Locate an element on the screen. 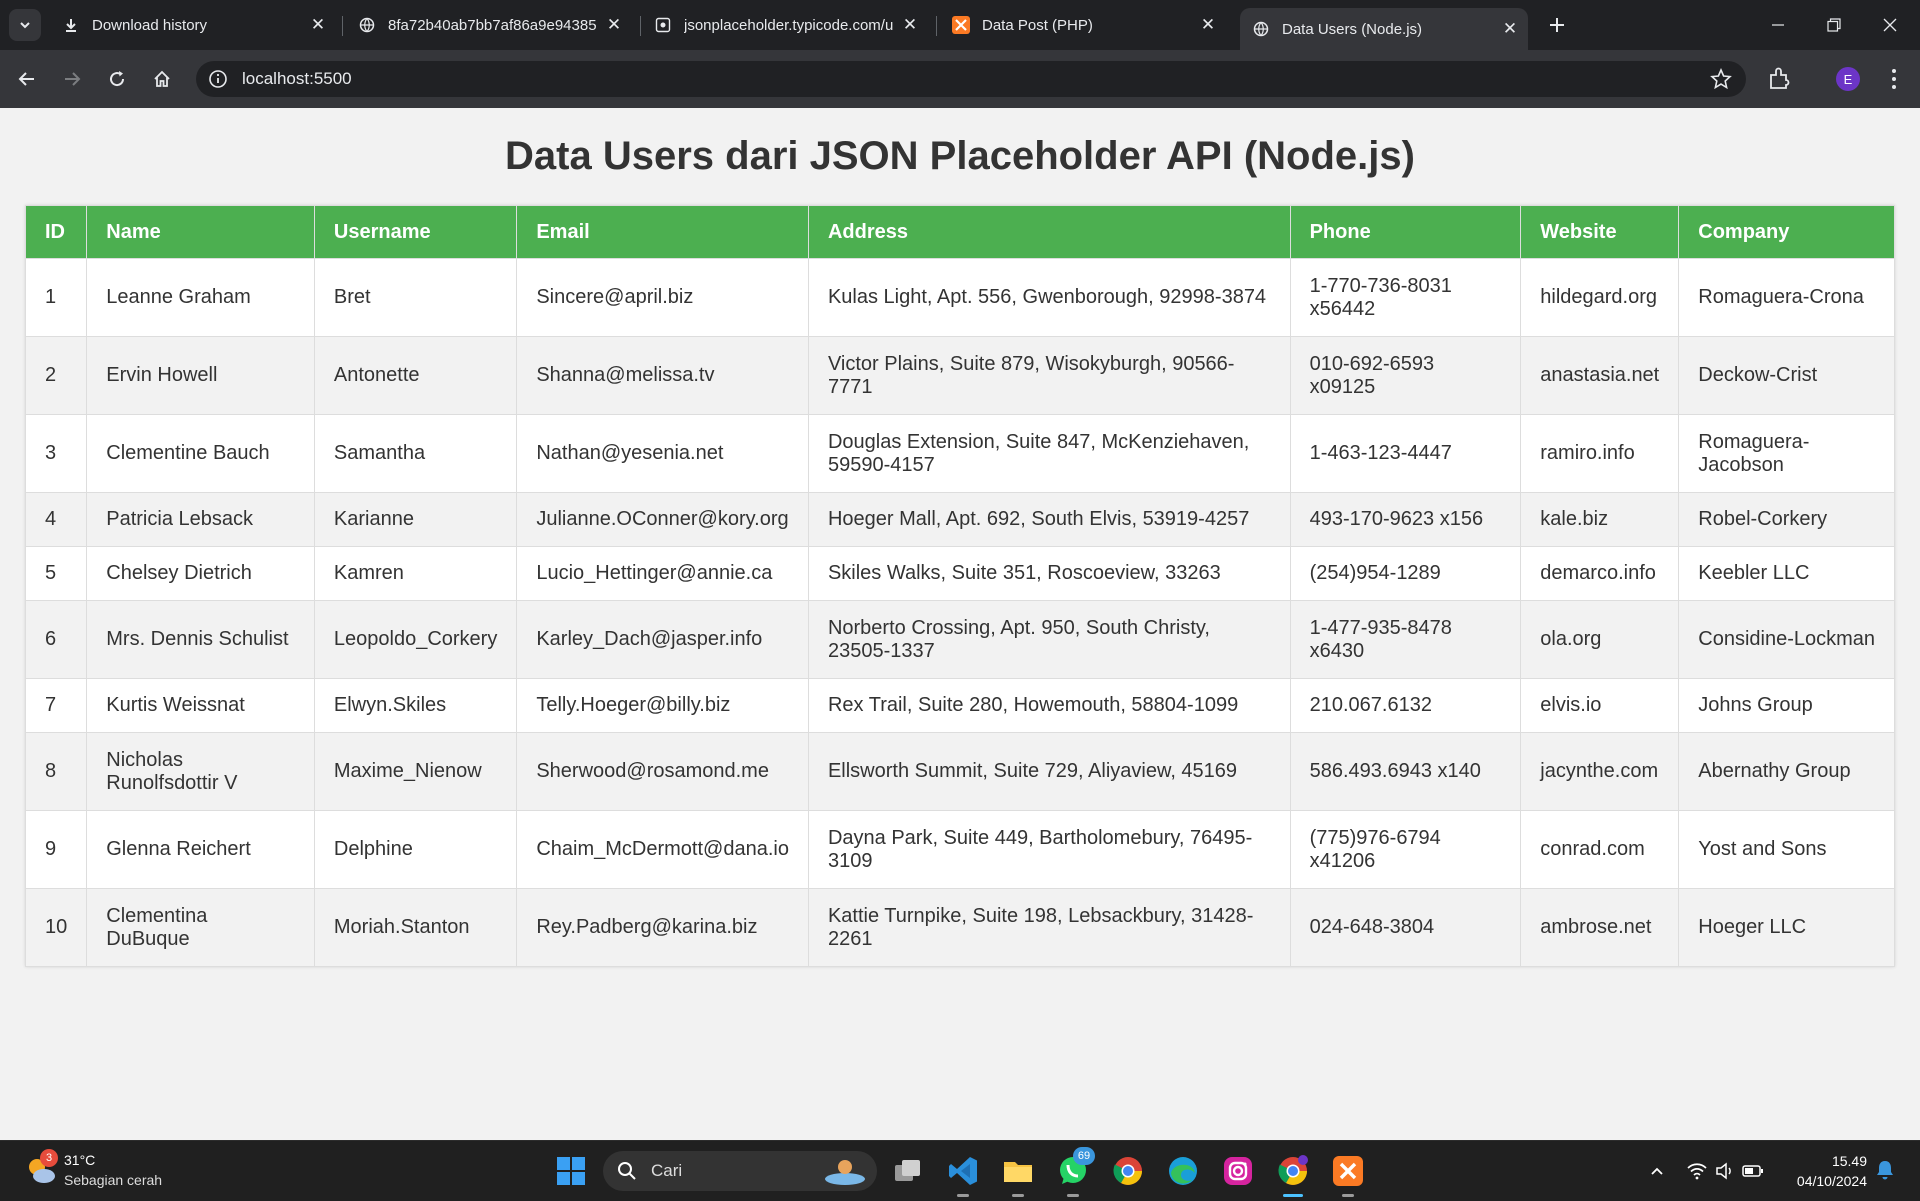 The image size is (1920, 1201). address-bar: localhost:5500 is located at coordinates (971, 79).